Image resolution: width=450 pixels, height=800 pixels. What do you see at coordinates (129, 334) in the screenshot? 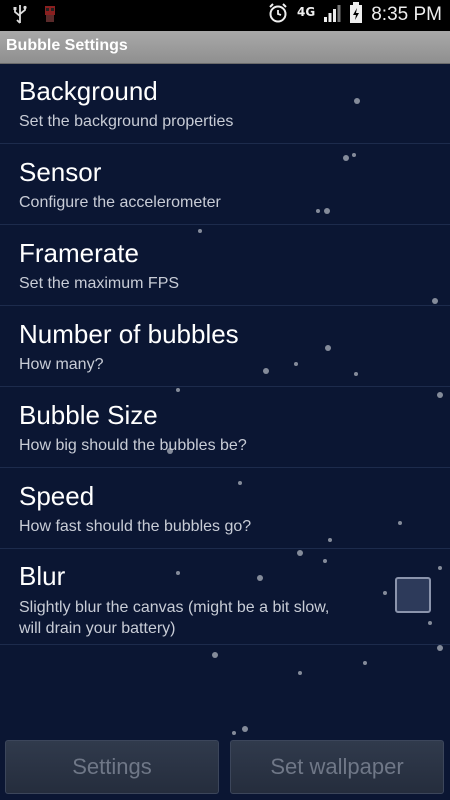
I see `setting-title: Number of bubbles` at bounding box center [129, 334].